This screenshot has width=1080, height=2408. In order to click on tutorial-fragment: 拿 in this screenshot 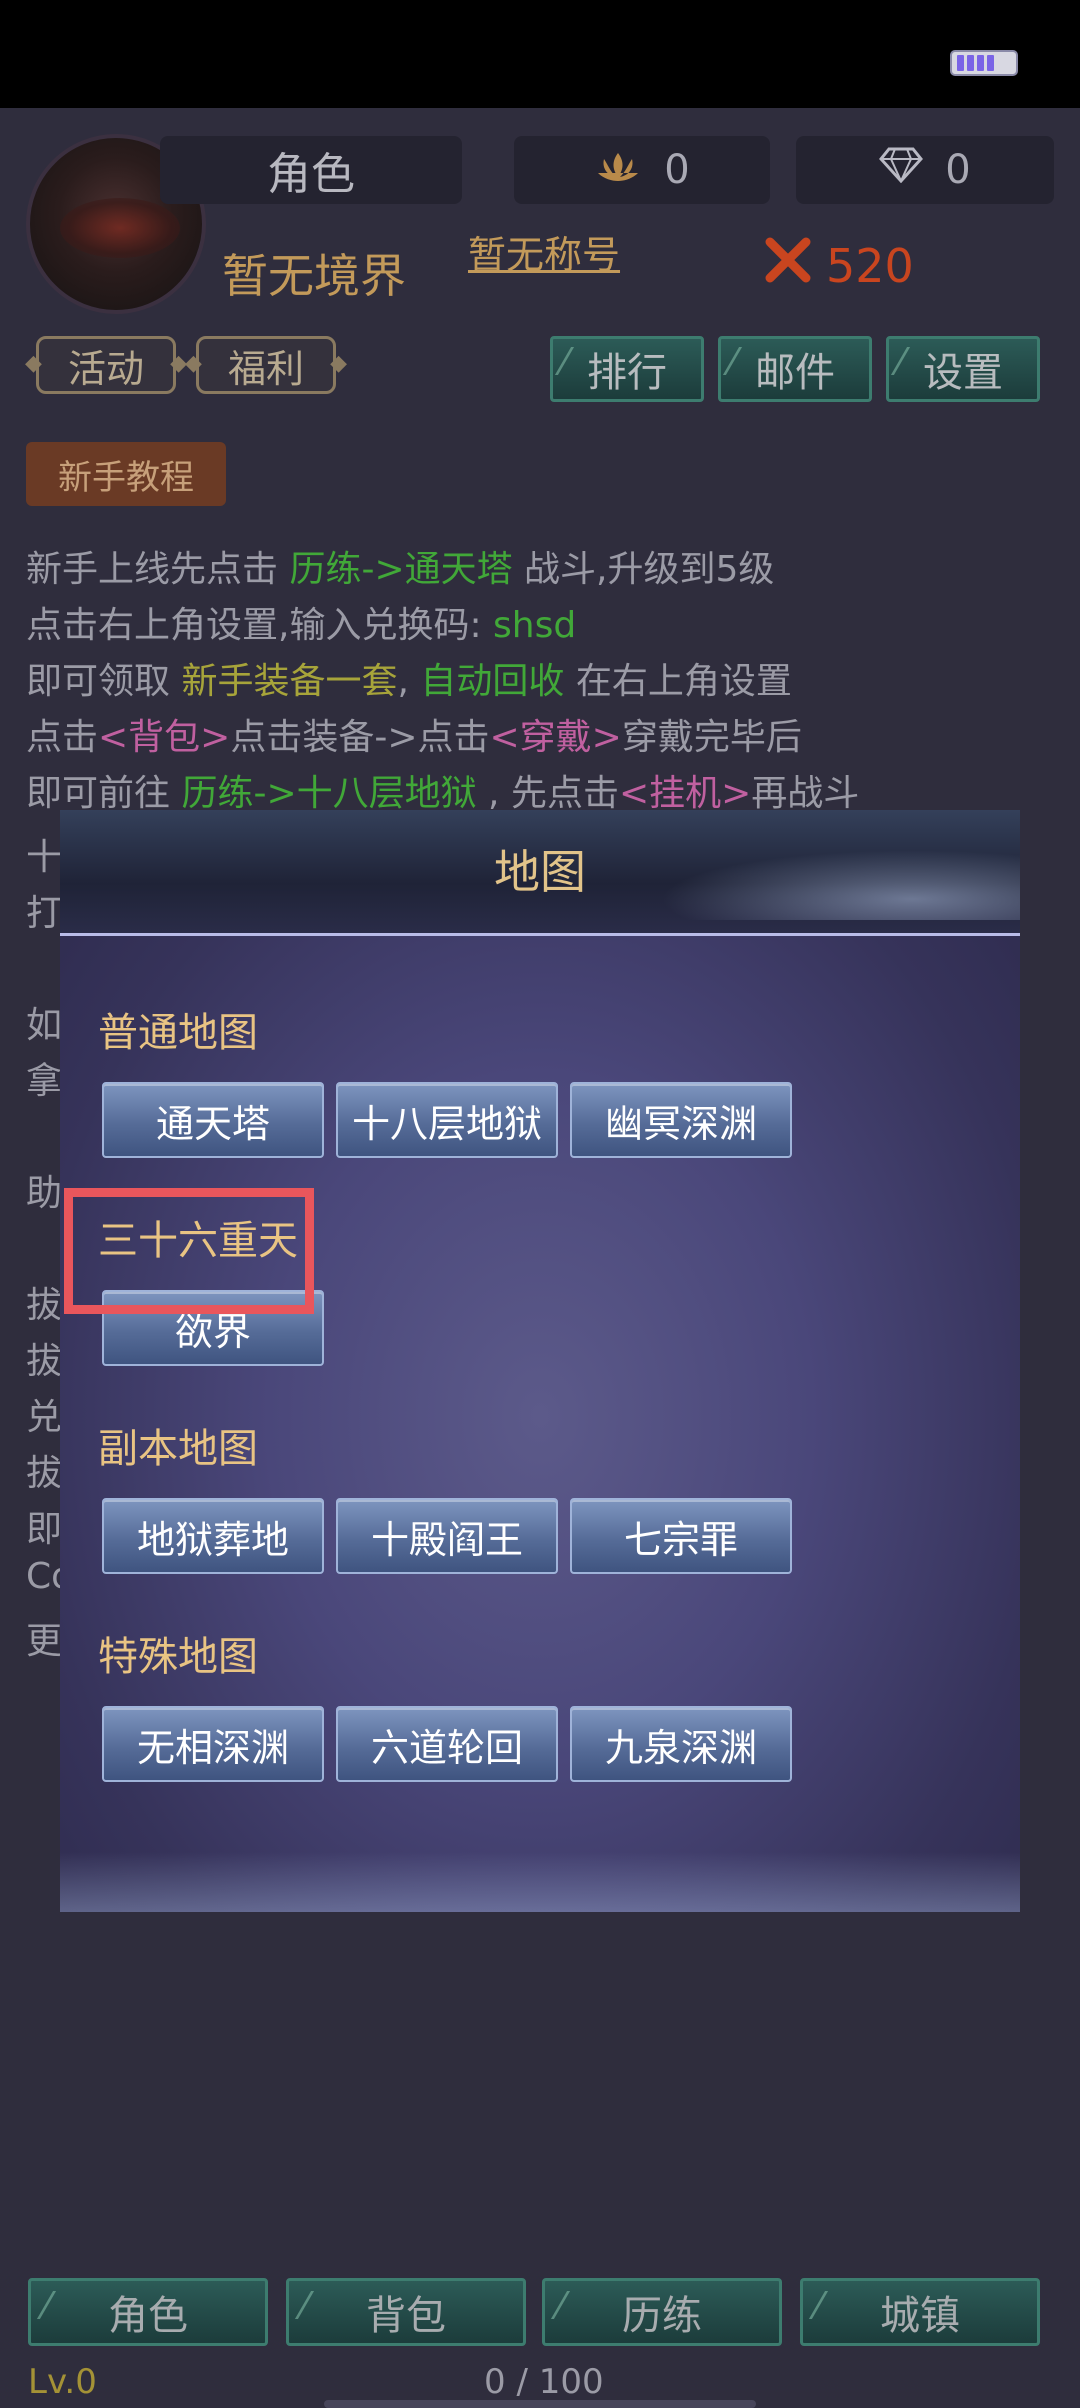, I will do `click(44, 1081)`.